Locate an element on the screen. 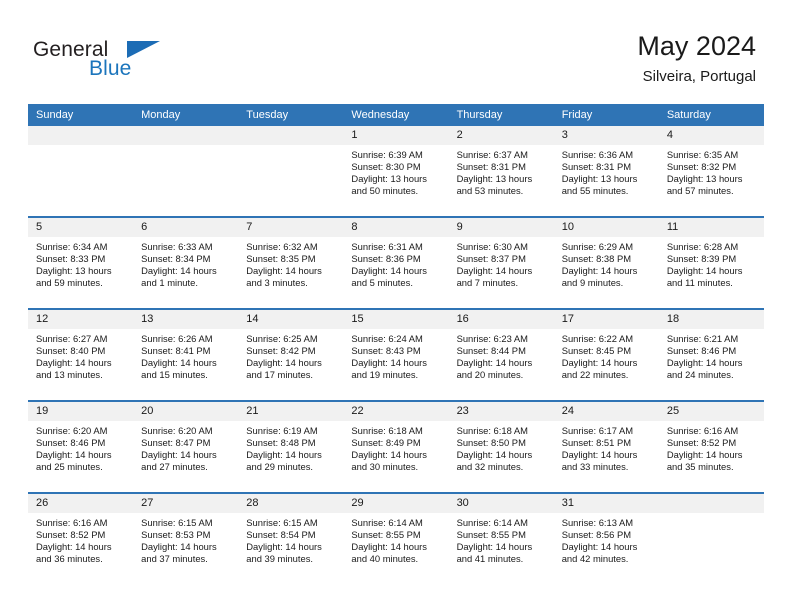 The height and width of the screenshot is (612, 792). day-number: 27 is located at coordinates (186, 503).